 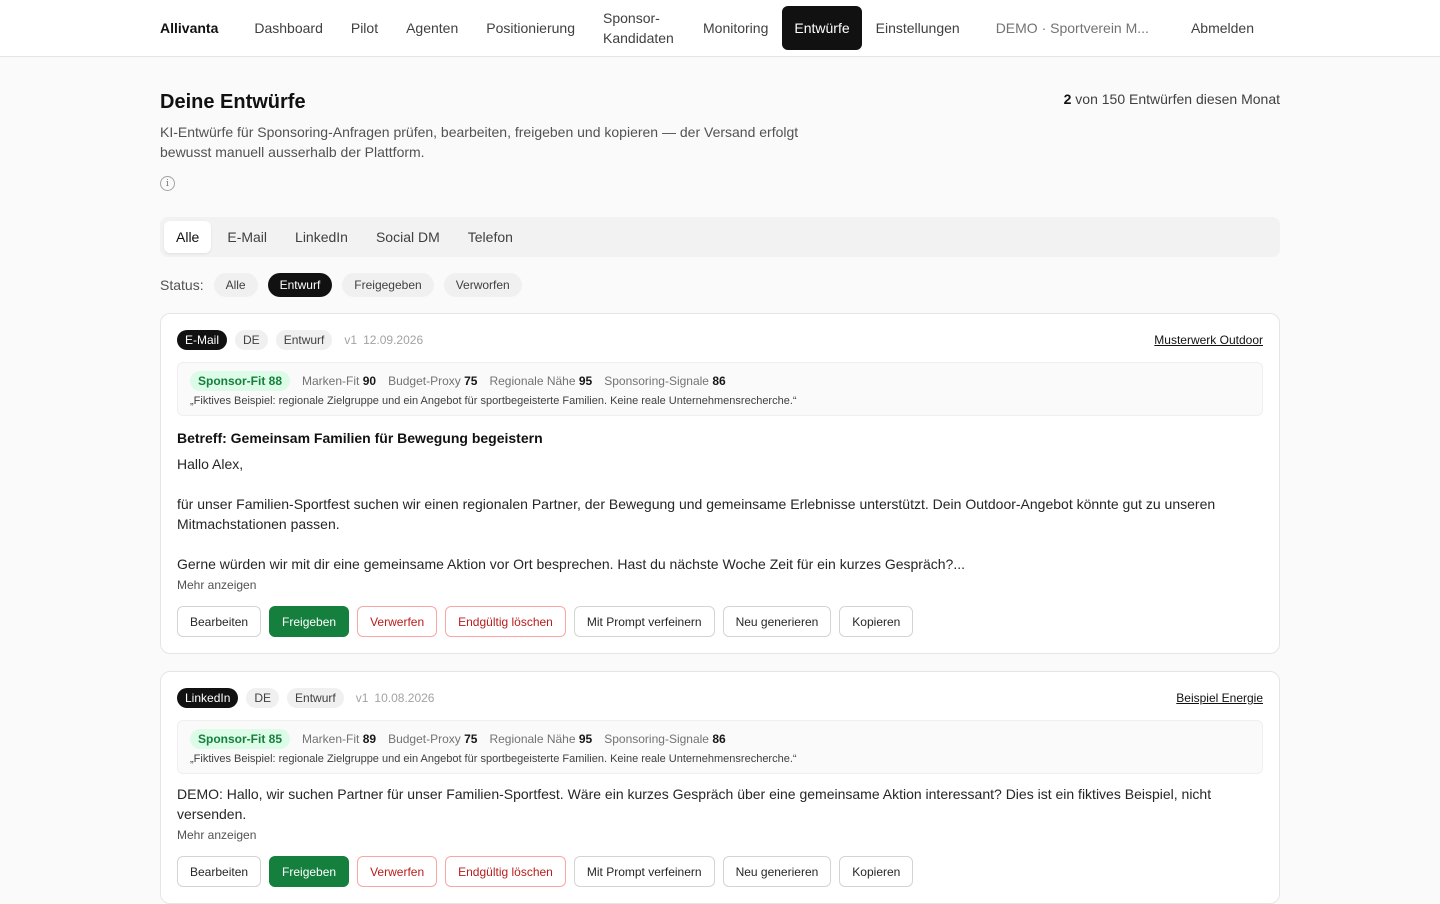 I want to click on nav-agenten: Agenten, so click(x=432, y=28).